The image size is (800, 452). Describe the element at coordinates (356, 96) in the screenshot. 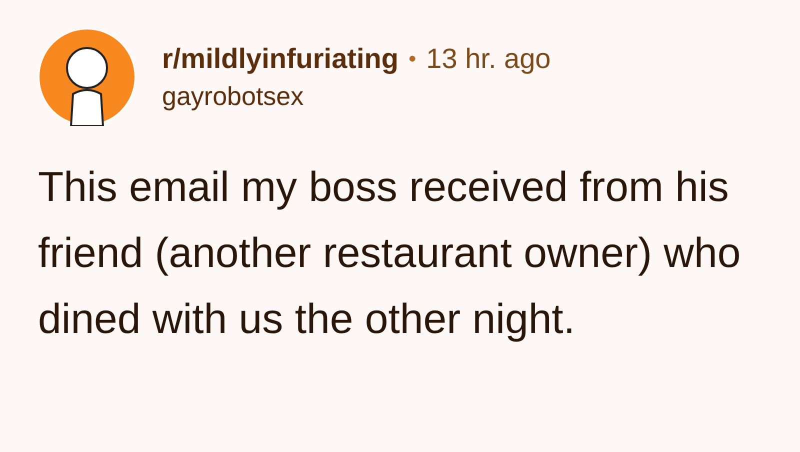

I see `author-name: gayrobotsex` at that location.